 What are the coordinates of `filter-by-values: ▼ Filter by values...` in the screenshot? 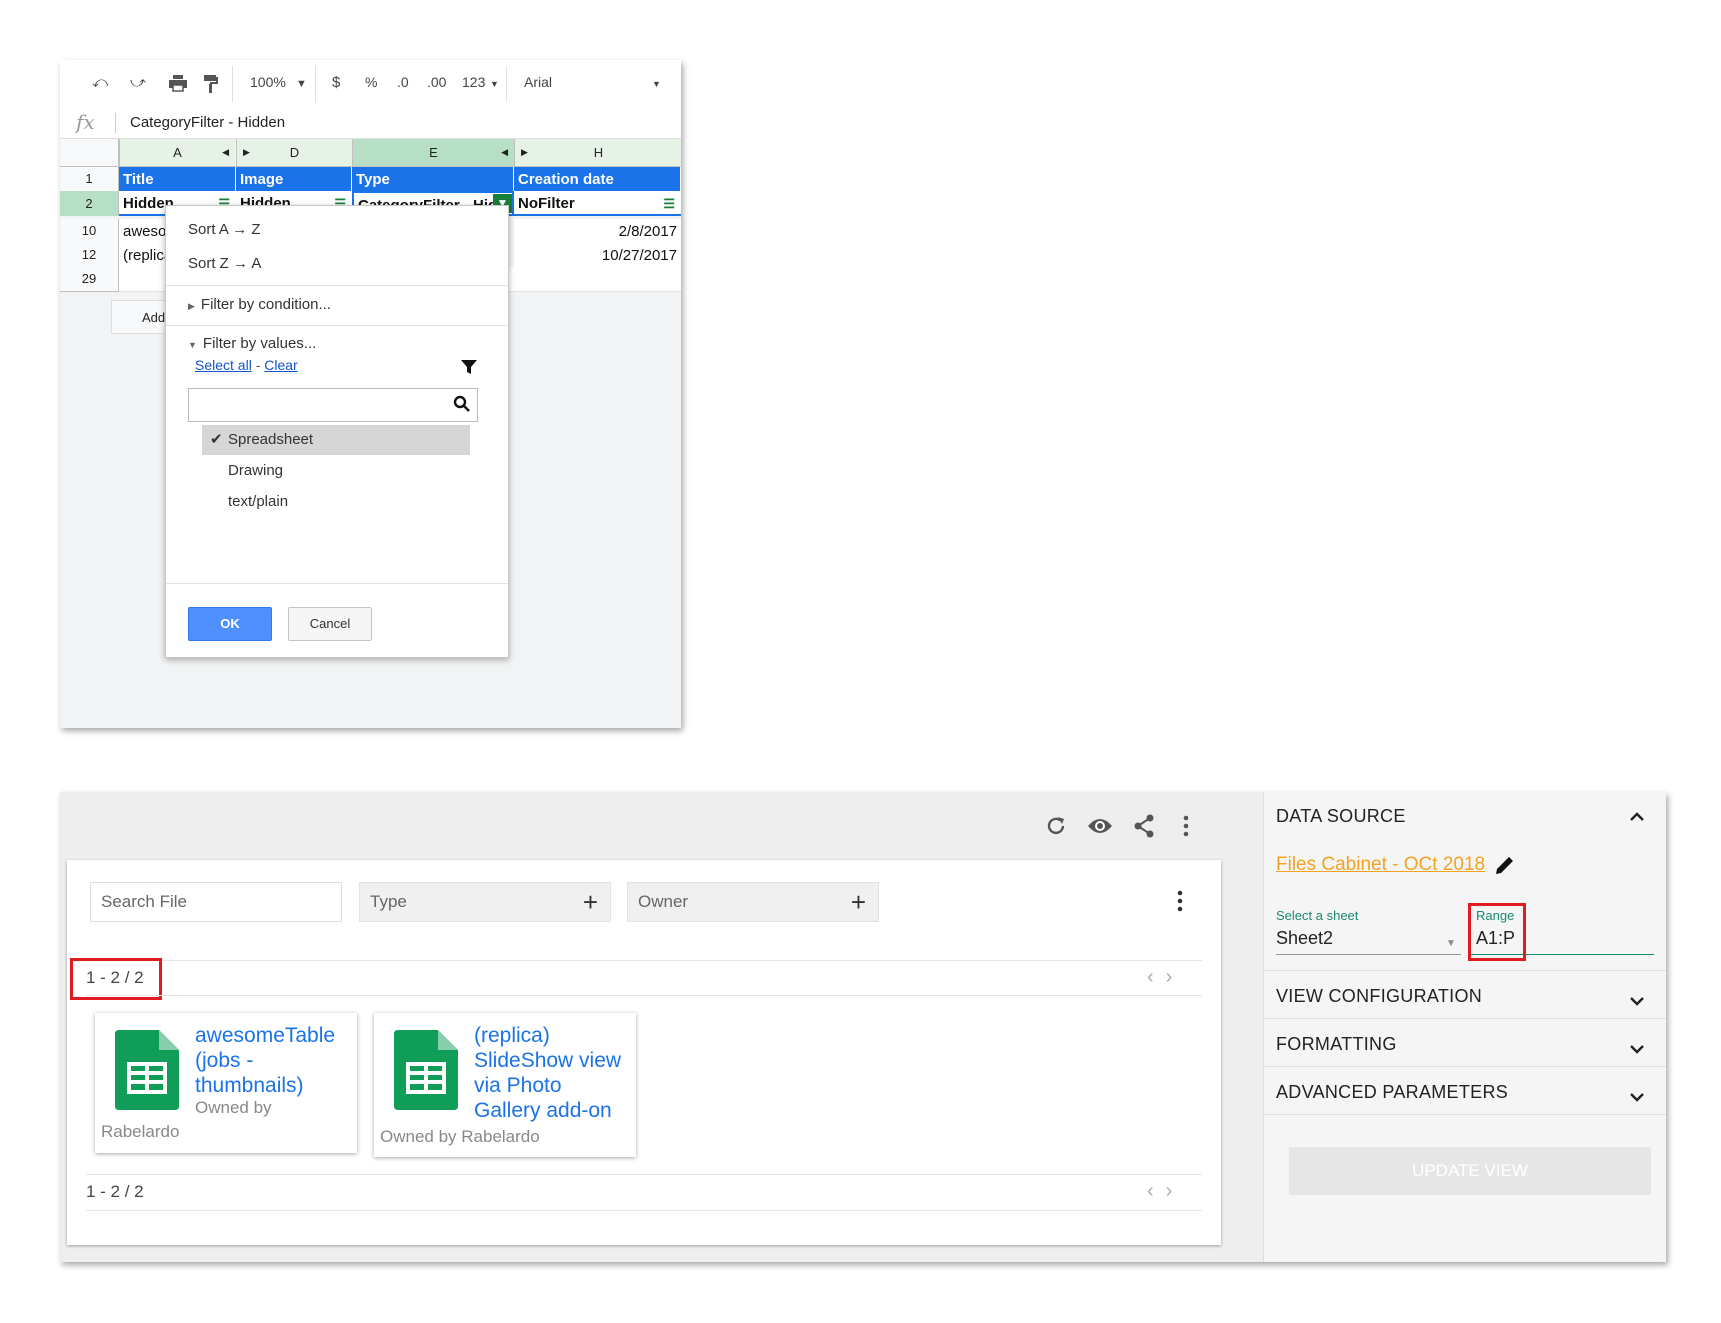 It's located at (252, 343).